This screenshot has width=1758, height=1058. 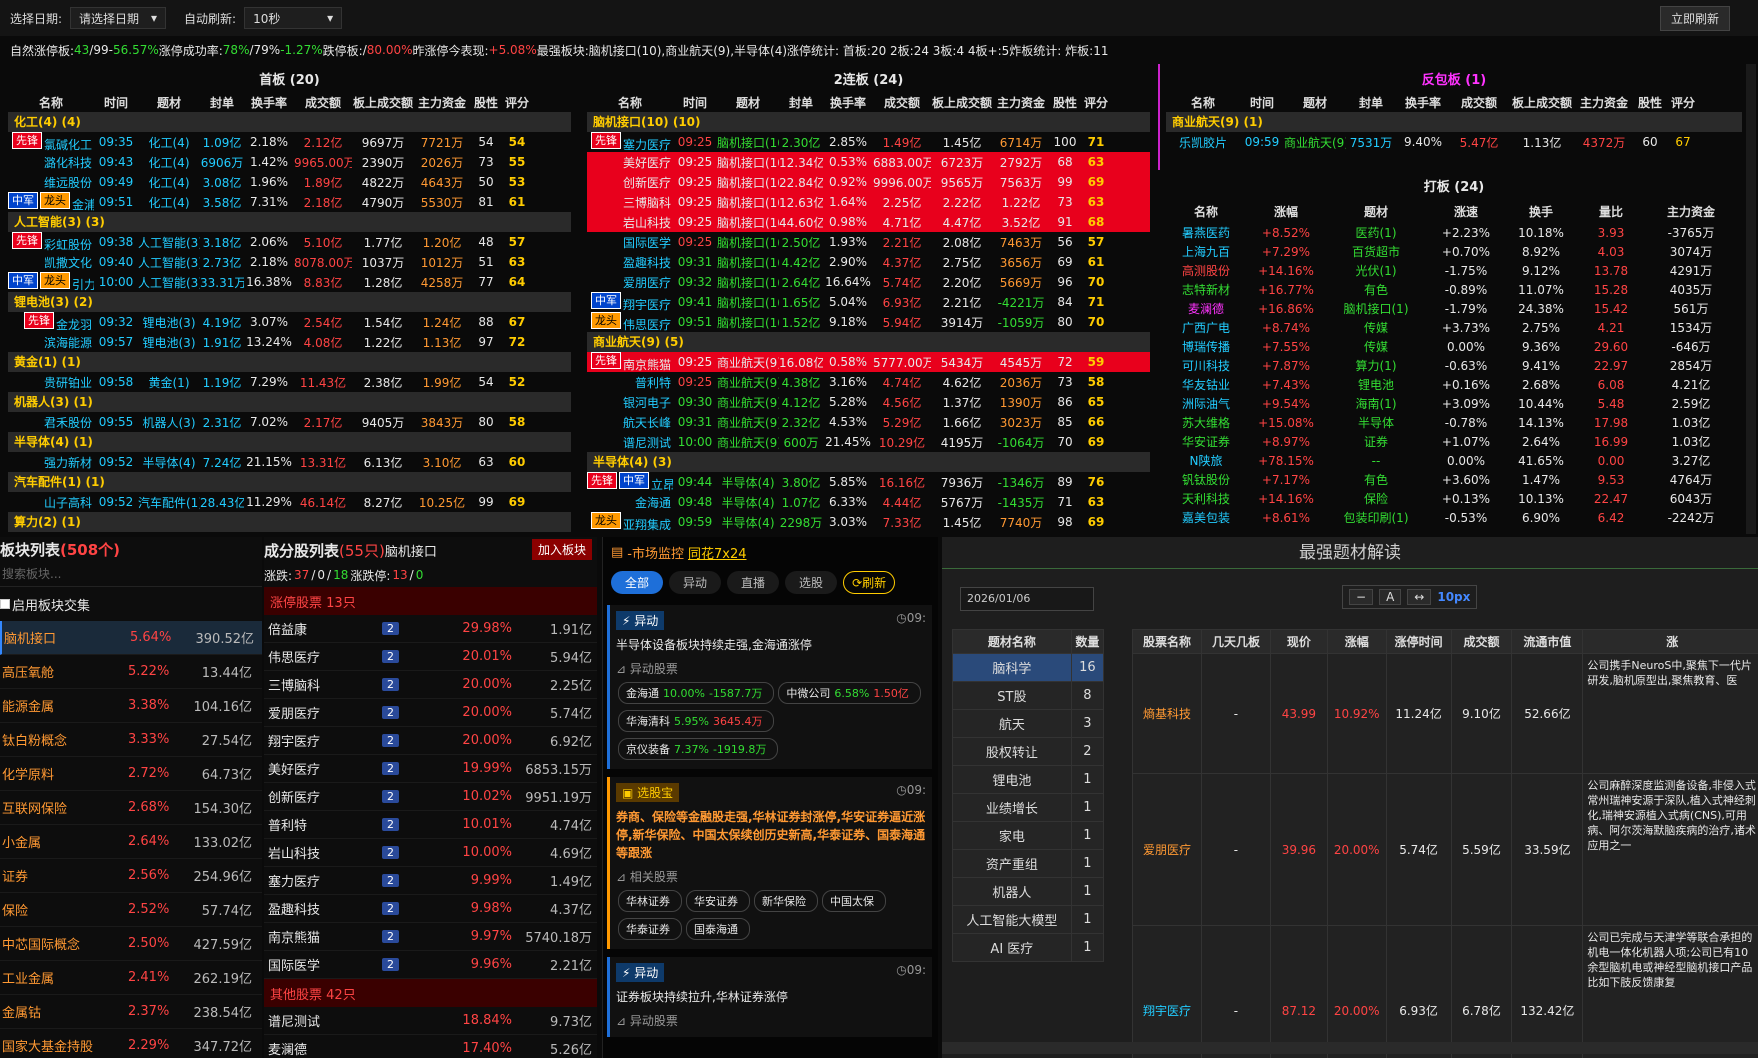 I want to click on stock-name: 爱朋医疗, so click(x=647, y=283).